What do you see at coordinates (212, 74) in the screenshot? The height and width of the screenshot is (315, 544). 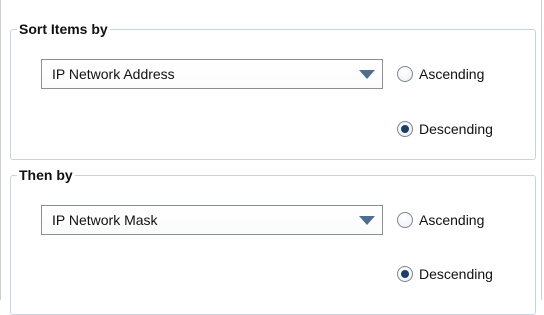 I see `sort-field-select: IP Network Address` at bounding box center [212, 74].